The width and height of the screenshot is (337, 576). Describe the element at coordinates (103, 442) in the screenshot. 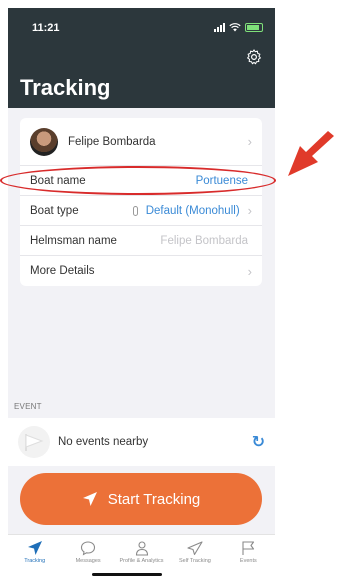

I see `no-events-text: No events nearby` at that location.